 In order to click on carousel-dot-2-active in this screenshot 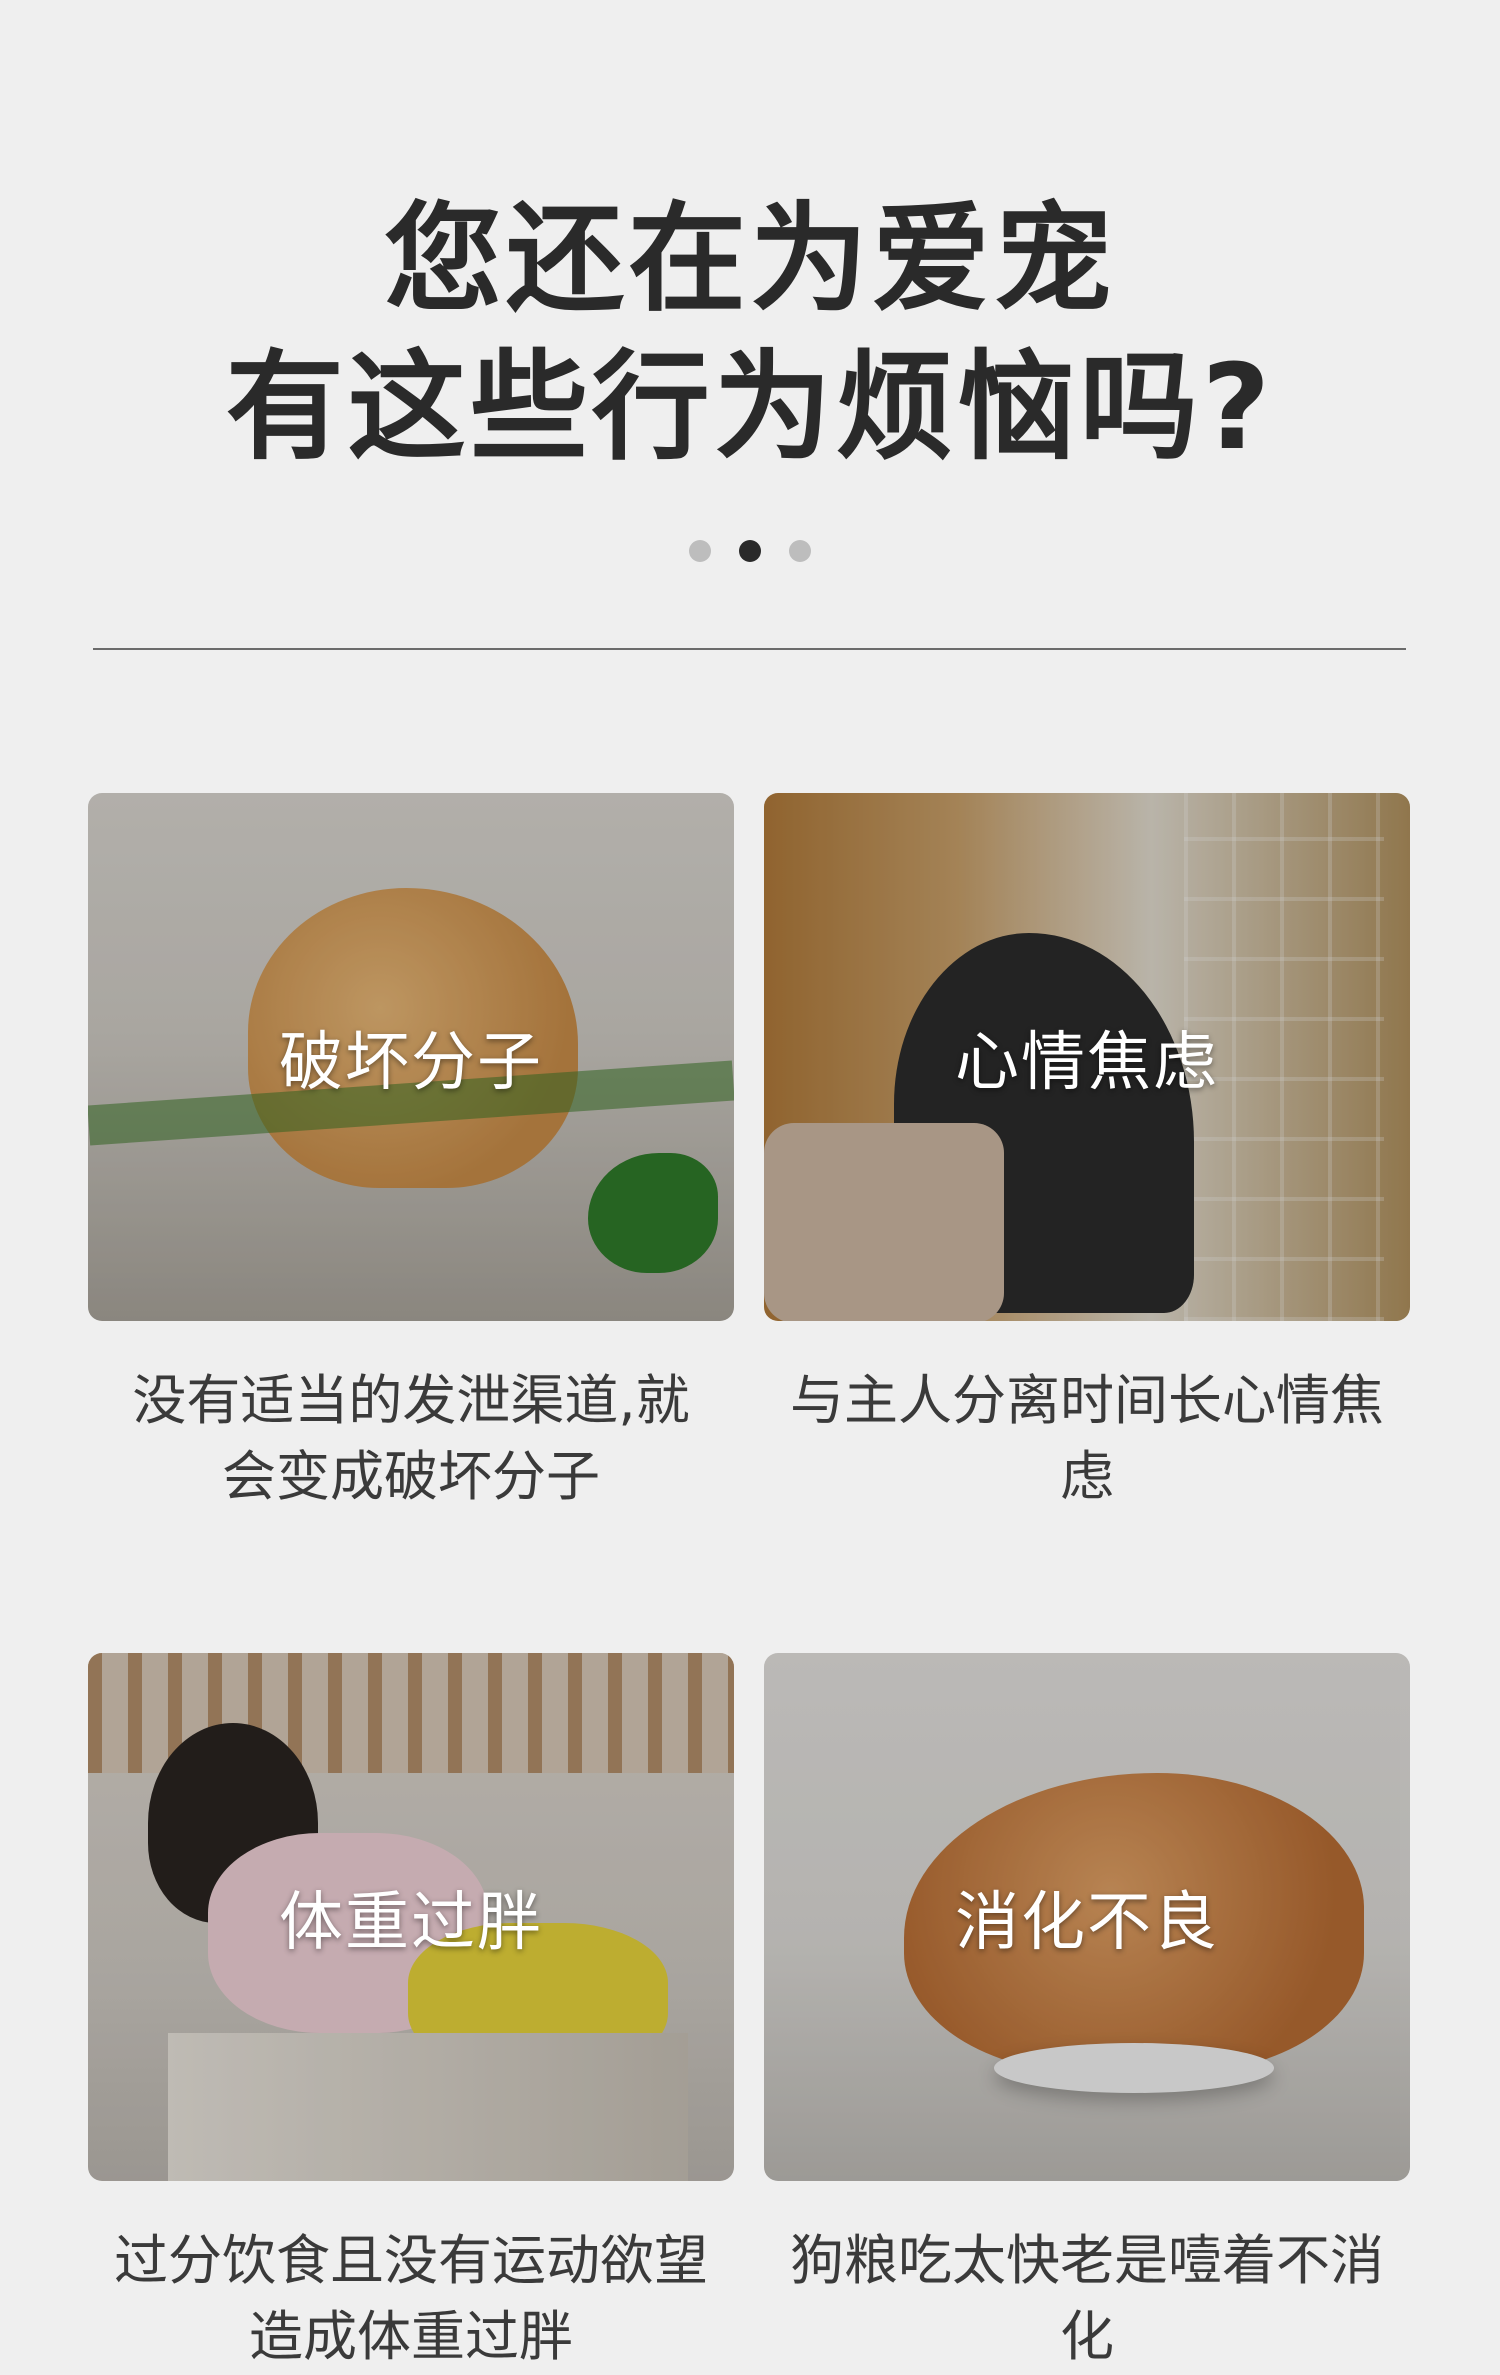, I will do `click(750, 551)`.